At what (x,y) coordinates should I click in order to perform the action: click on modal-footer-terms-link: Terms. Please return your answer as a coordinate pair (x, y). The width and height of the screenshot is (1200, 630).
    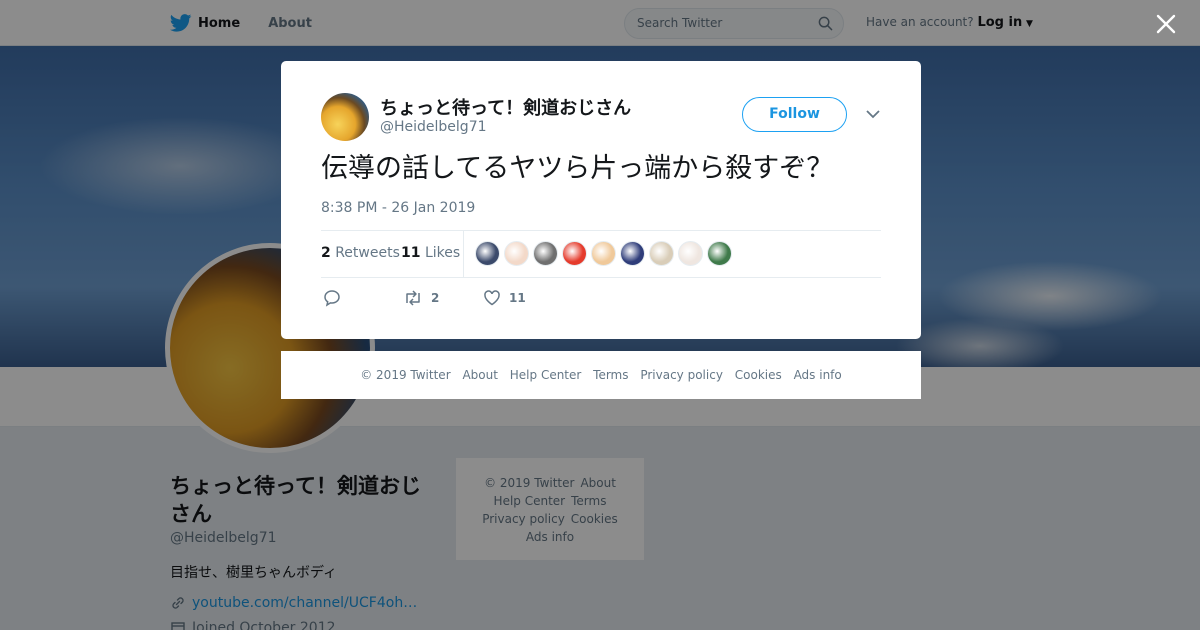
    Looking at the image, I should click on (610, 375).